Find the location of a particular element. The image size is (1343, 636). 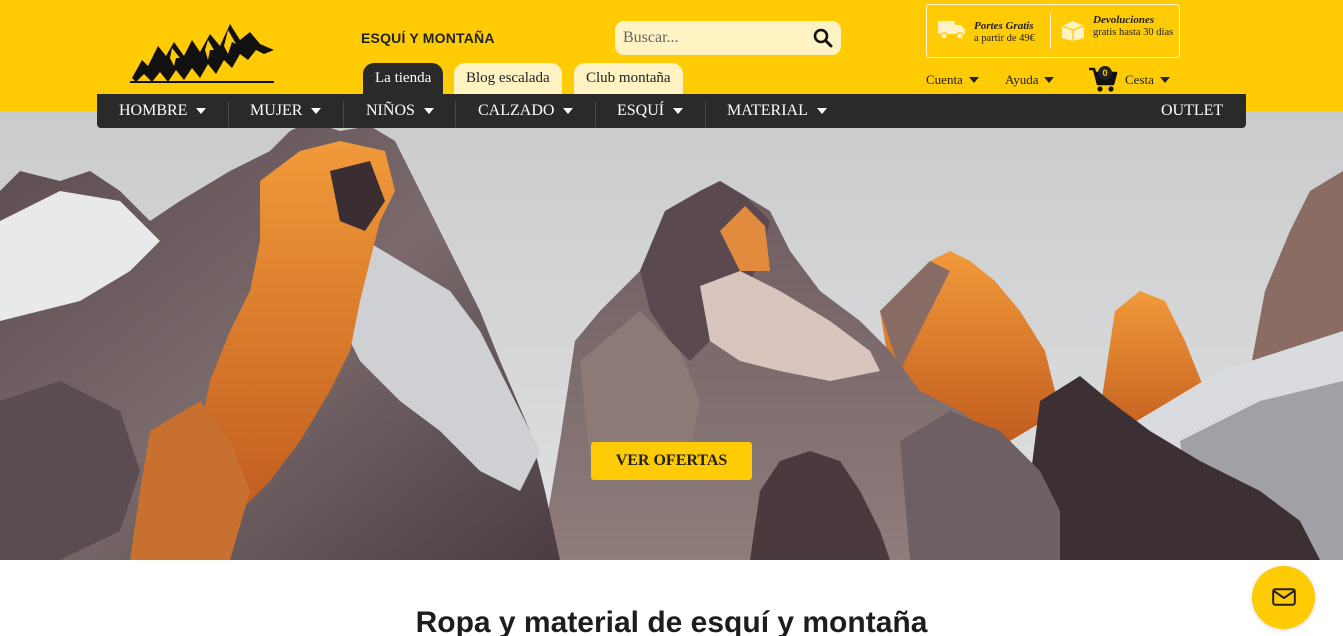

cart-menu: Cesta is located at coordinates (1147, 80).